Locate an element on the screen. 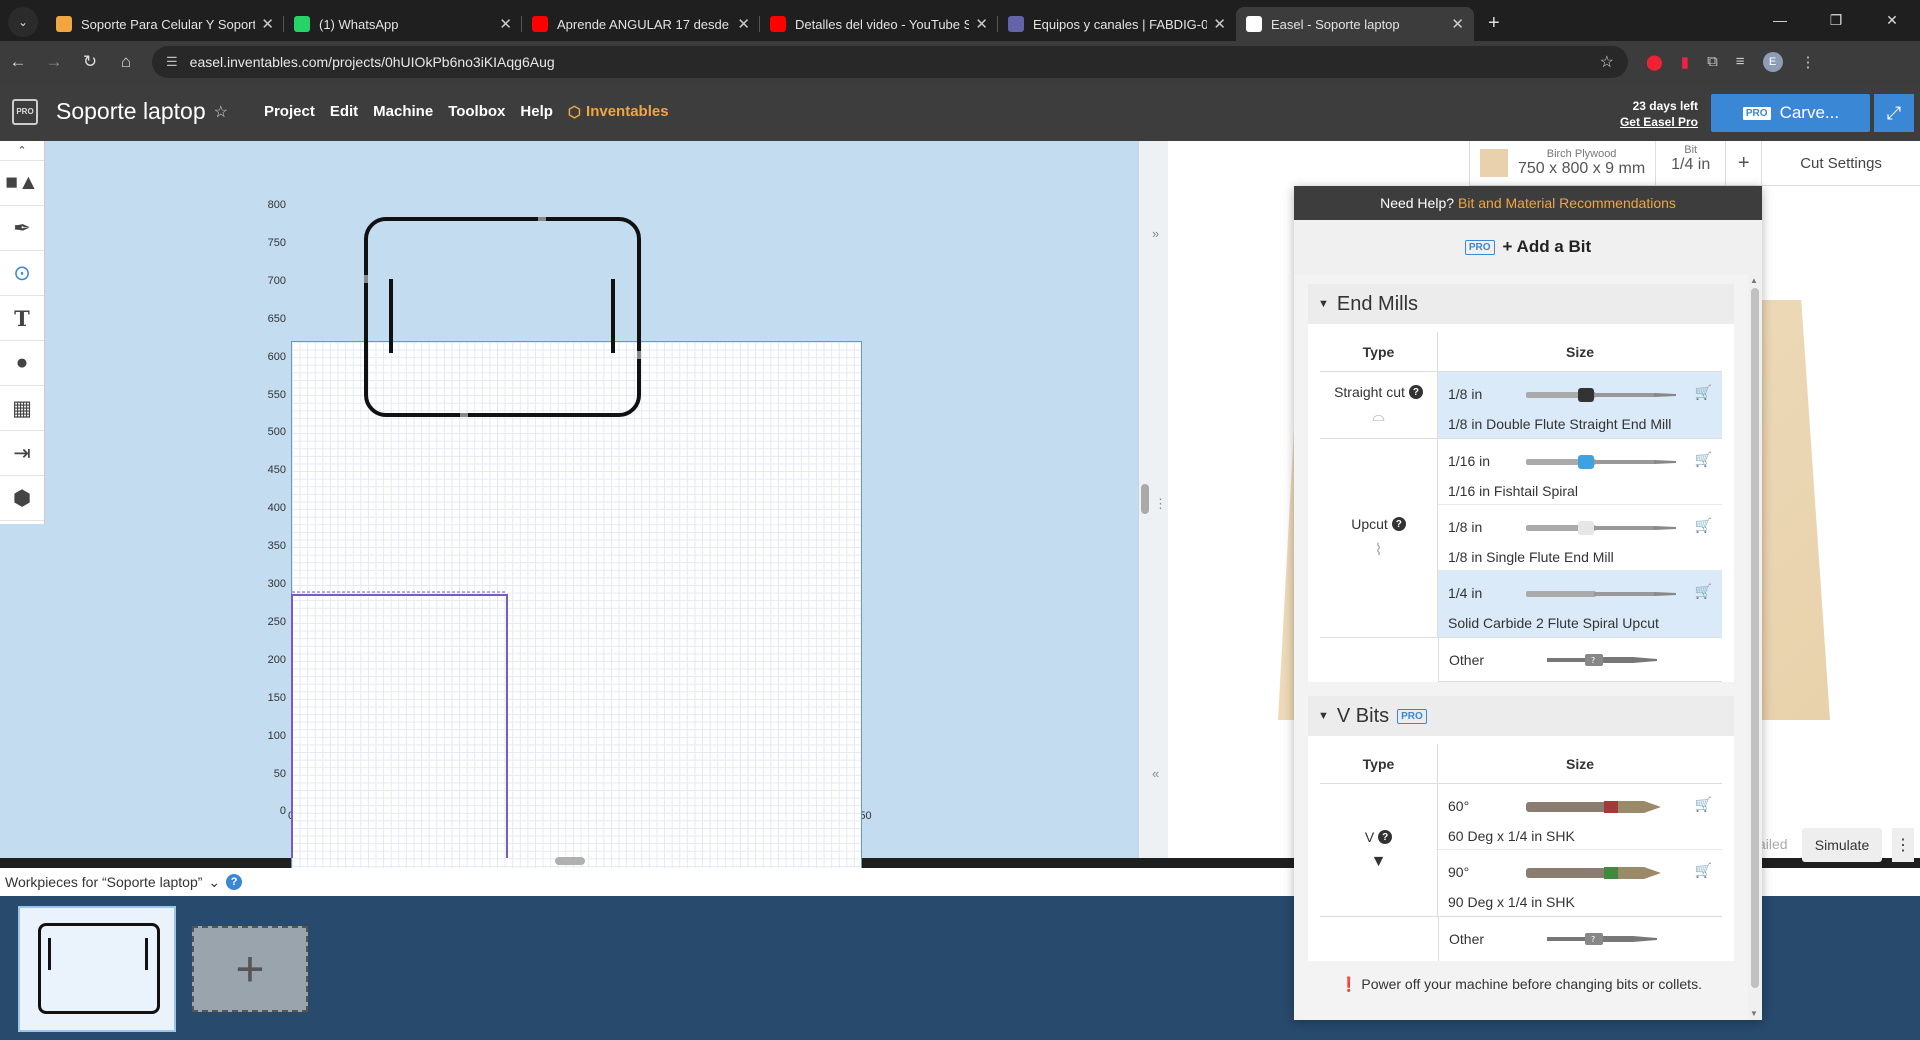  browser-tab: (1) WhatsApp ✕ is located at coordinates (403, 24).